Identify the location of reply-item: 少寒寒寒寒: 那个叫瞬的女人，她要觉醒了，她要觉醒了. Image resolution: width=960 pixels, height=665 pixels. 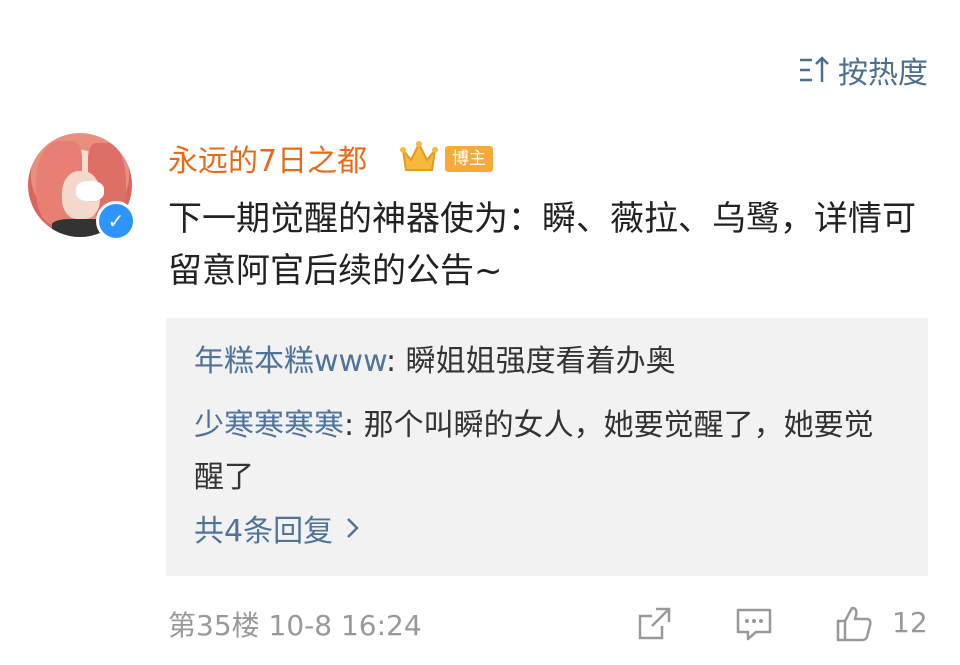
(544, 452).